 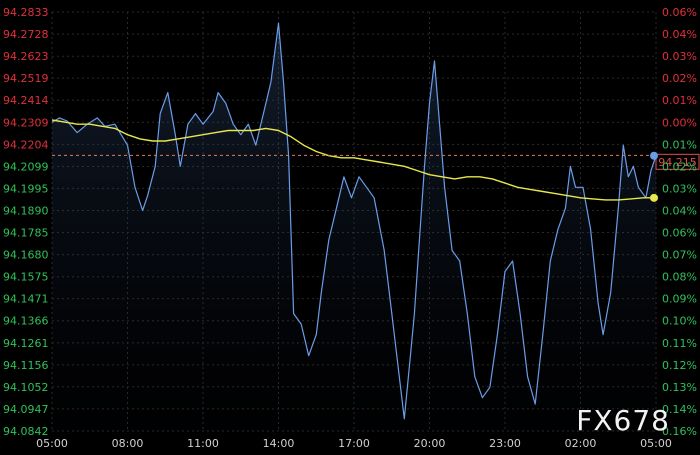 I want to click on y-tick-label: 94.1995, so click(x=26, y=188).